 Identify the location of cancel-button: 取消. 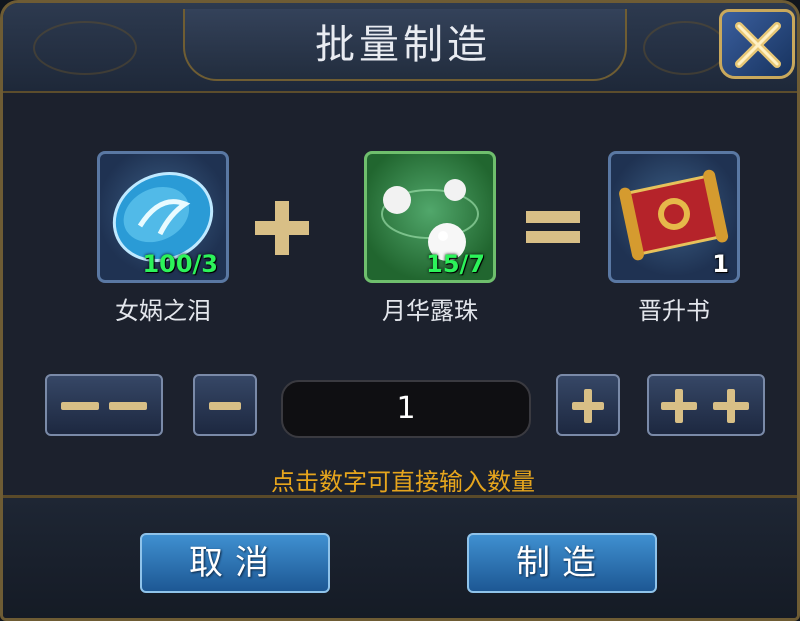
(235, 563).